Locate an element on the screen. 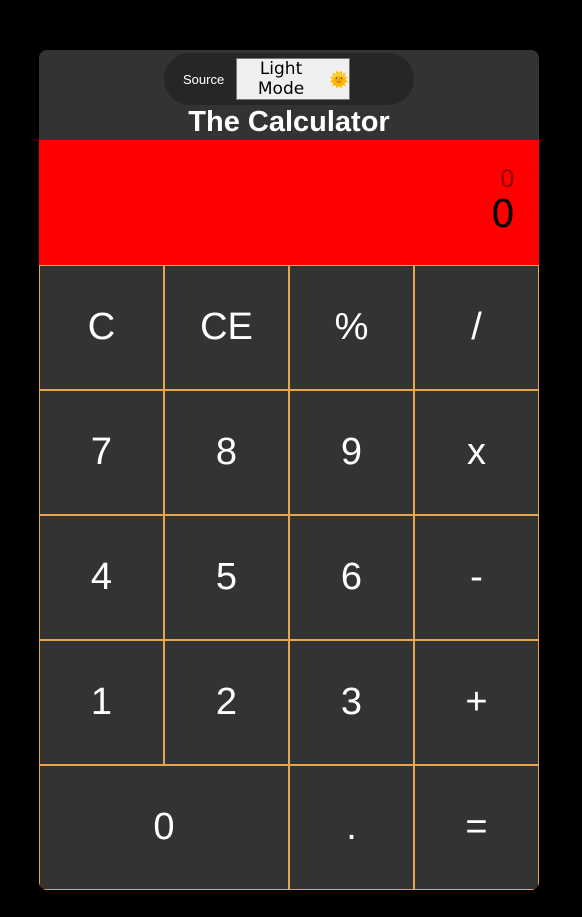 Image resolution: width=582 pixels, height=917 pixels. digit-2-button: 2 is located at coordinates (226, 702).